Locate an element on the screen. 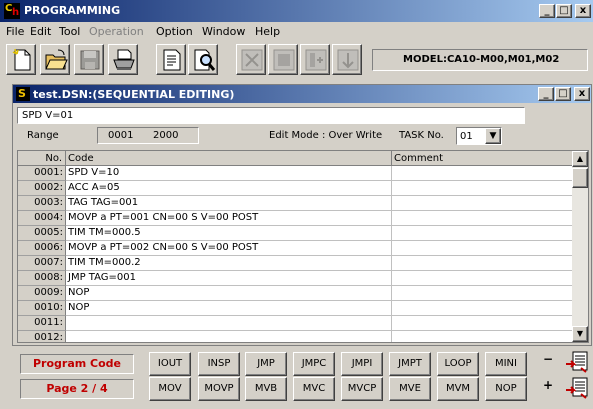  paste-button is located at coordinates (315, 59).